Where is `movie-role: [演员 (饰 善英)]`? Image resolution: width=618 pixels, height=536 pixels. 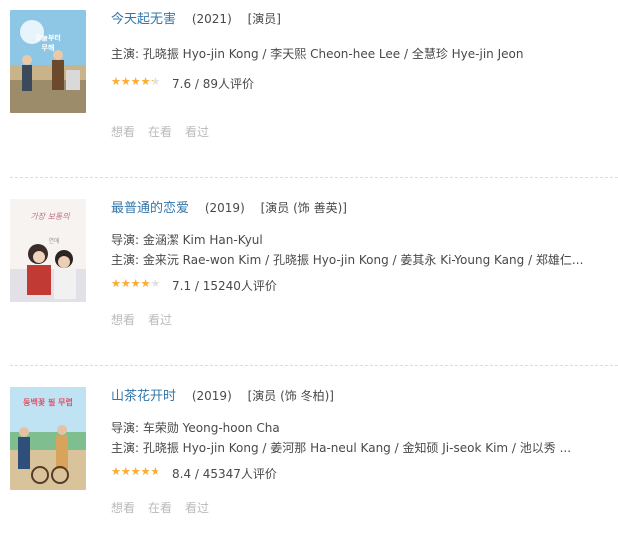
movie-role: [演员 (饰 善英)] is located at coordinates (303, 208).